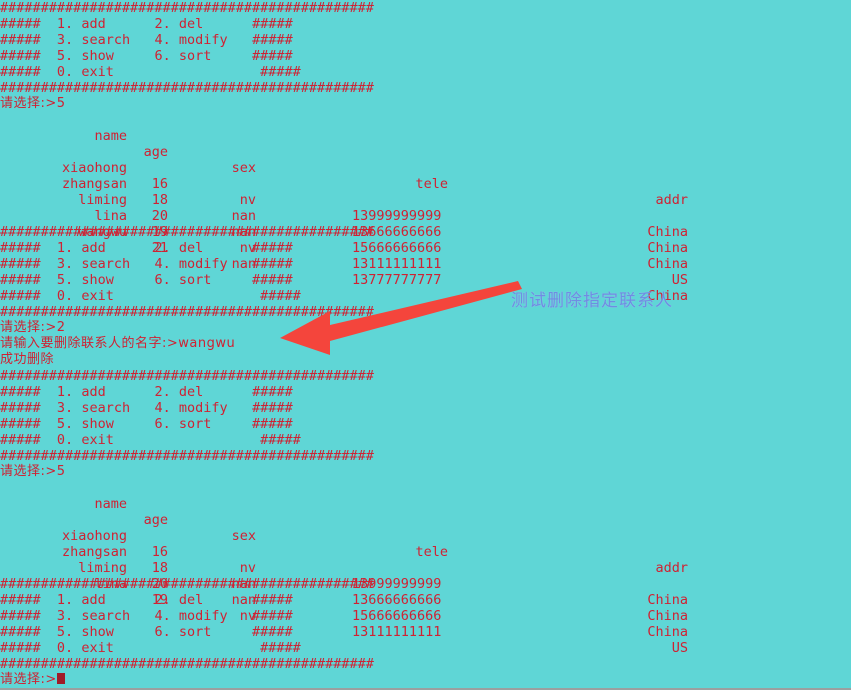 Image resolution: width=851 pixels, height=690 pixels. Describe the element at coordinates (425, 680) in the screenshot. I see `prompt-choose-final: 请选择:>` at that location.